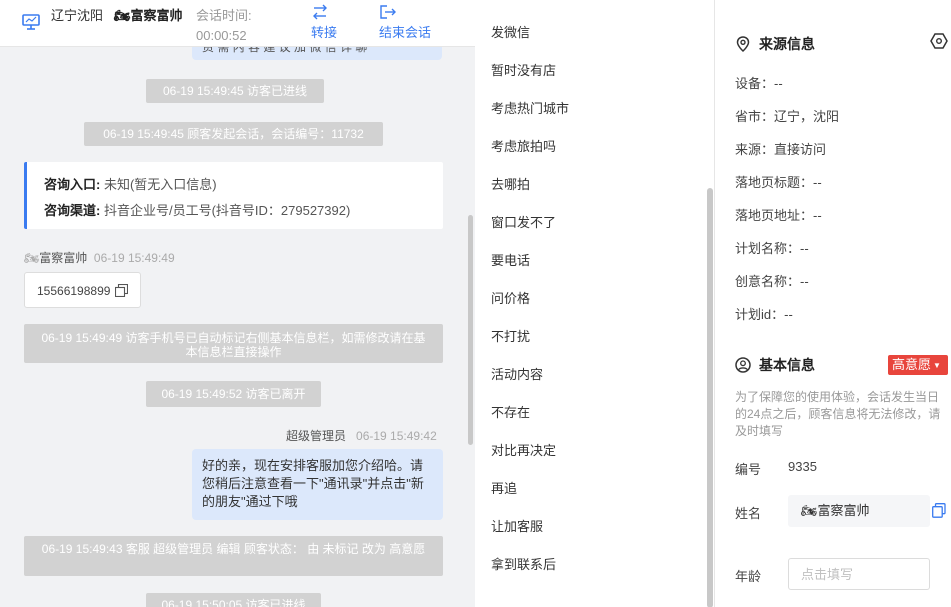 Image resolution: width=951 pixels, height=607 pixels. What do you see at coordinates (405, 22) in the screenshot?
I see `end-session-button: 结束会话` at bounding box center [405, 22].